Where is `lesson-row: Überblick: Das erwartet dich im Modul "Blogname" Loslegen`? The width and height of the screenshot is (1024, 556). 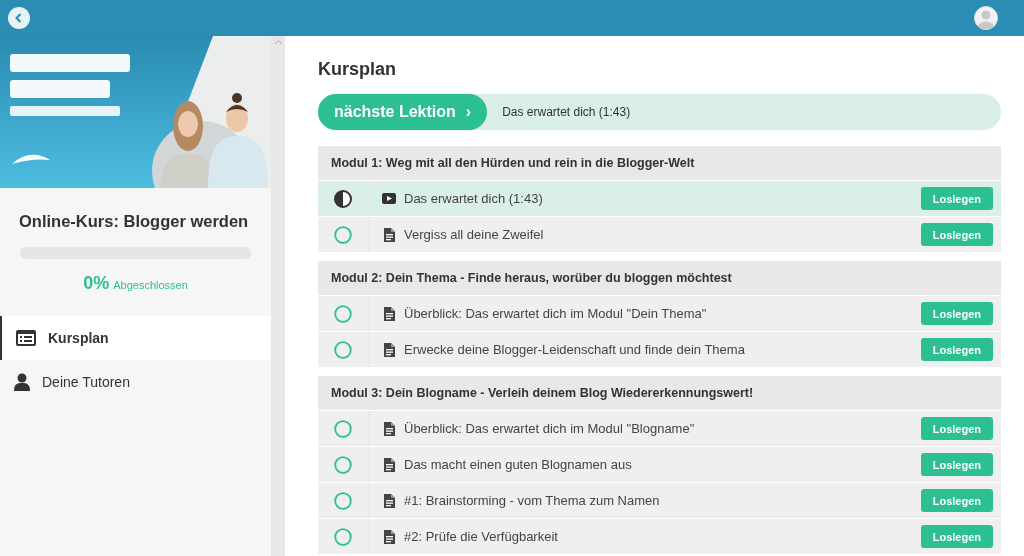
lesson-row: Überblick: Das erwartet dich im Modul "Blogname" Loslegen is located at coordinates (659, 428).